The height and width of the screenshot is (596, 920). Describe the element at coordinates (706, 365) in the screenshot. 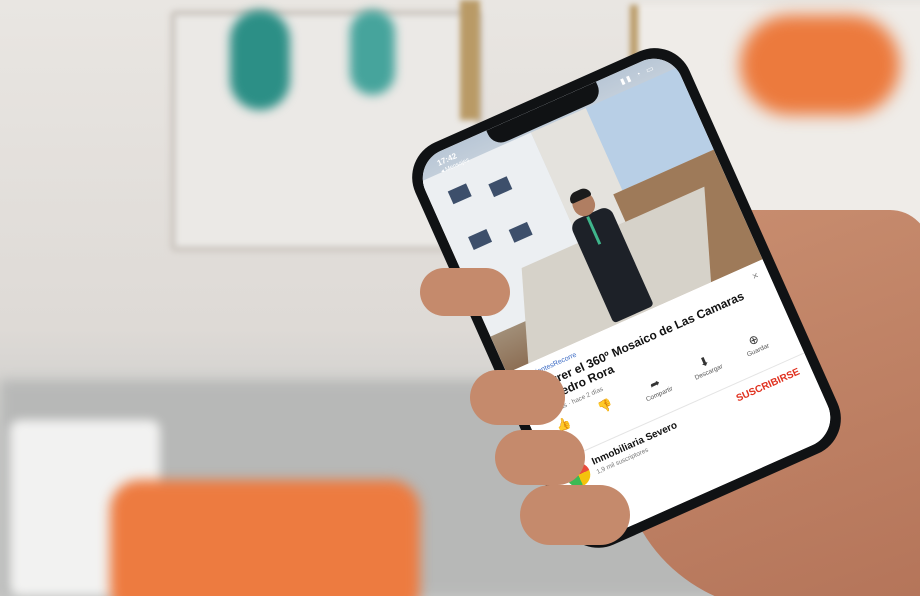

I see `download-button: ⬇ Descargar` at that location.